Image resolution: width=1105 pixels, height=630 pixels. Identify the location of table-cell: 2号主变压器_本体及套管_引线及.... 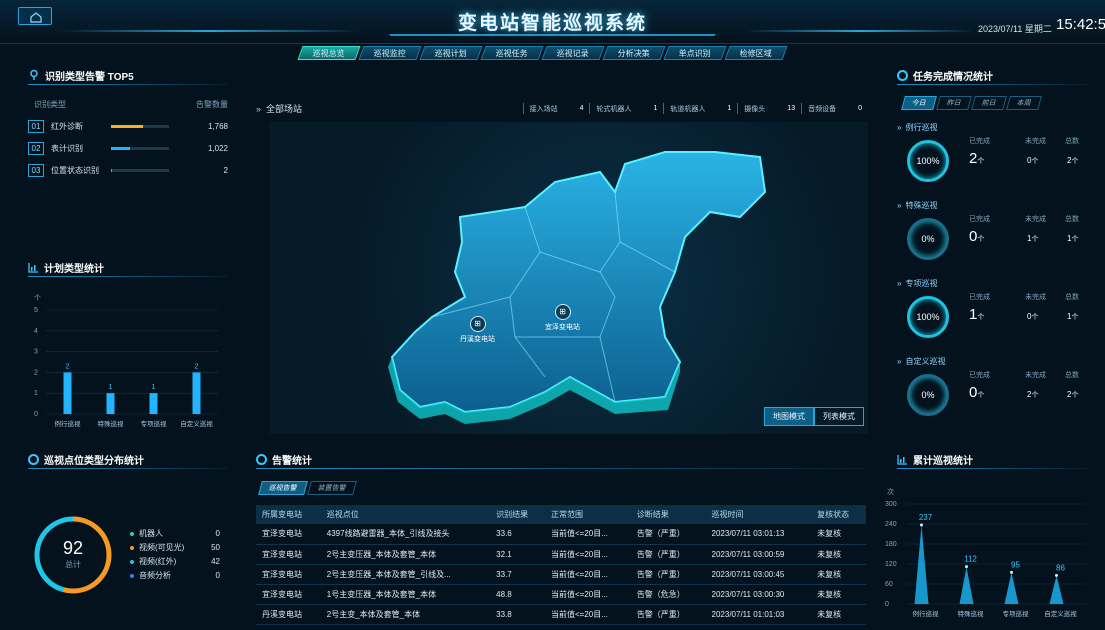
(405, 574).